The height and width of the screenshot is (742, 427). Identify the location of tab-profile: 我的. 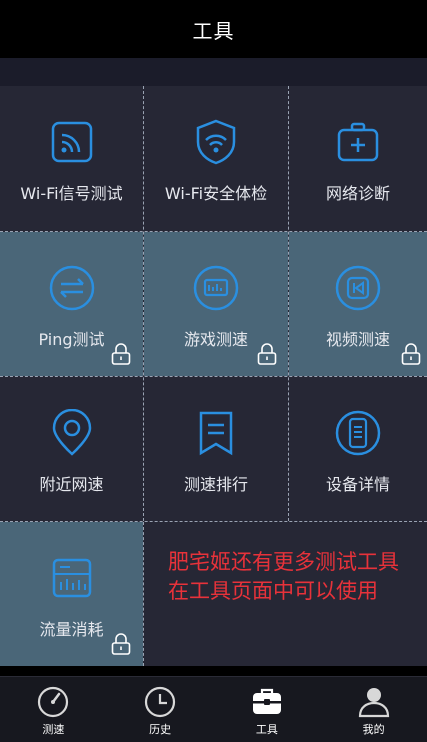
(373, 709).